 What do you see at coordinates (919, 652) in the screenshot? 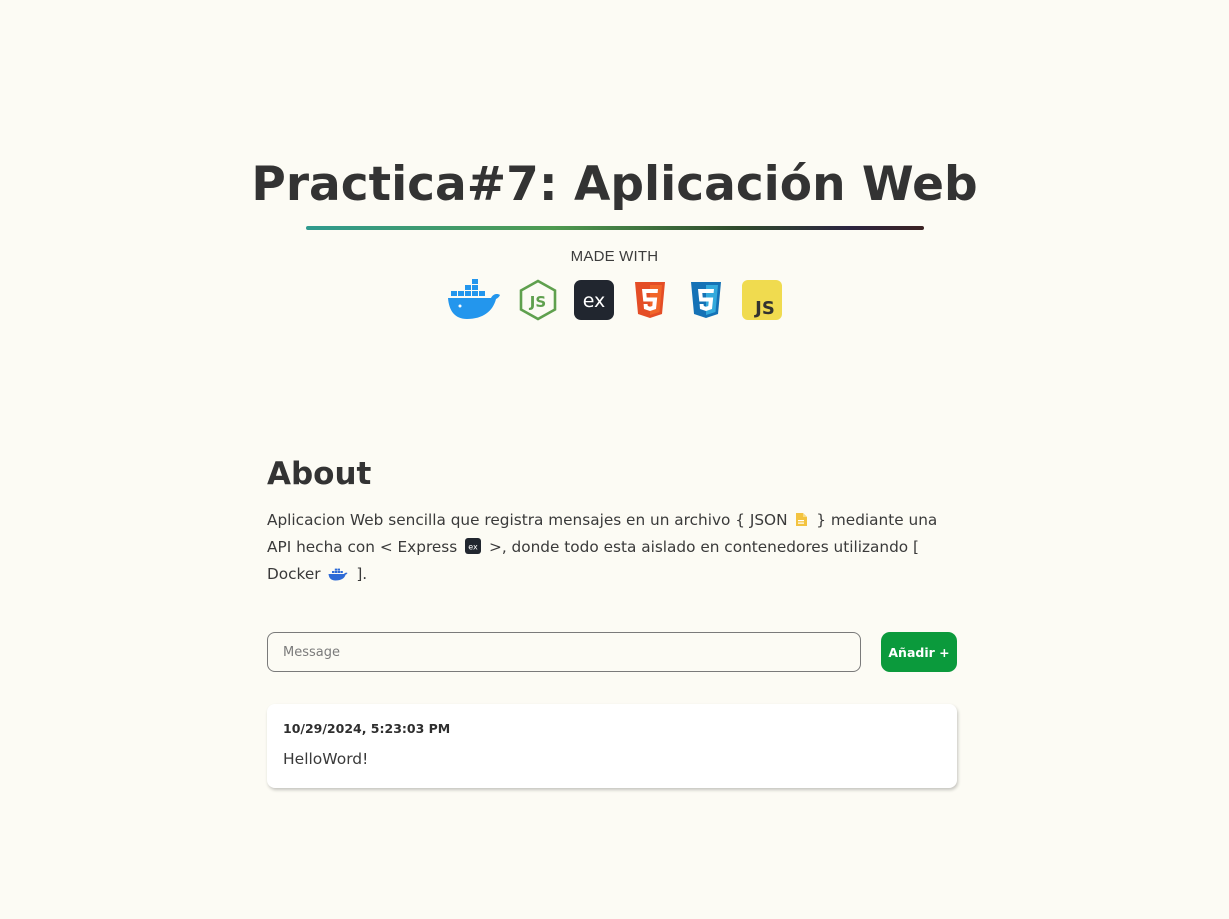
I see `add-message-button: Añadir +` at bounding box center [919, 652].